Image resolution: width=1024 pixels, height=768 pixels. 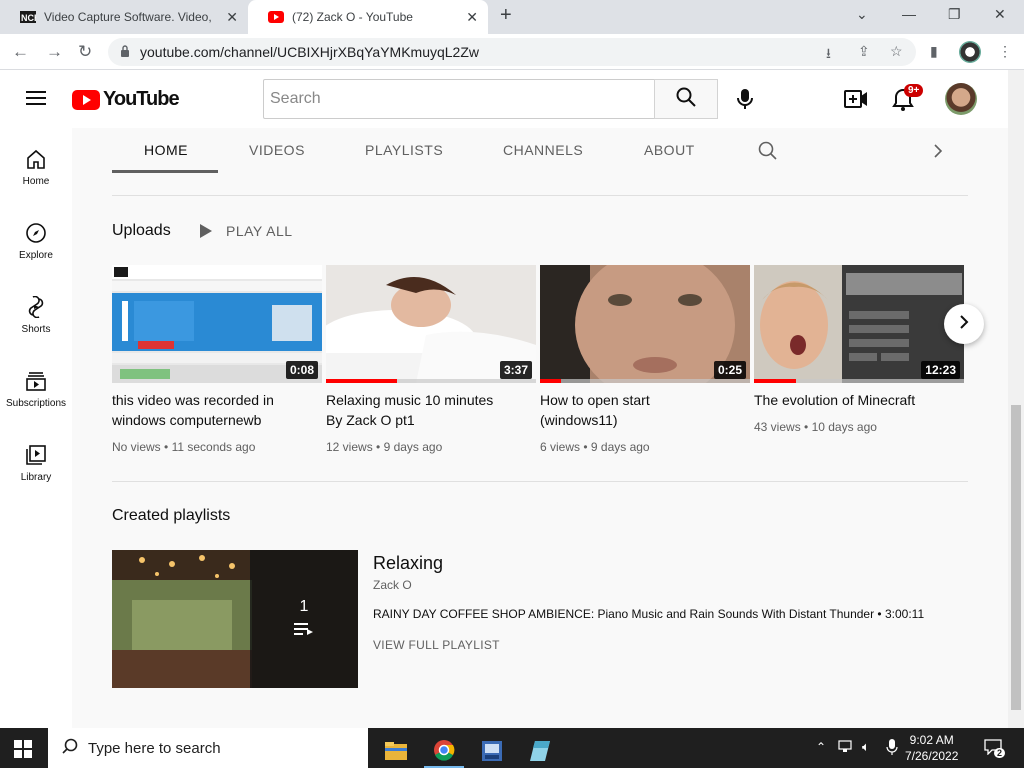 I want to click on tab-playlists: PLAYLISTS, so click(x=404, y=150).